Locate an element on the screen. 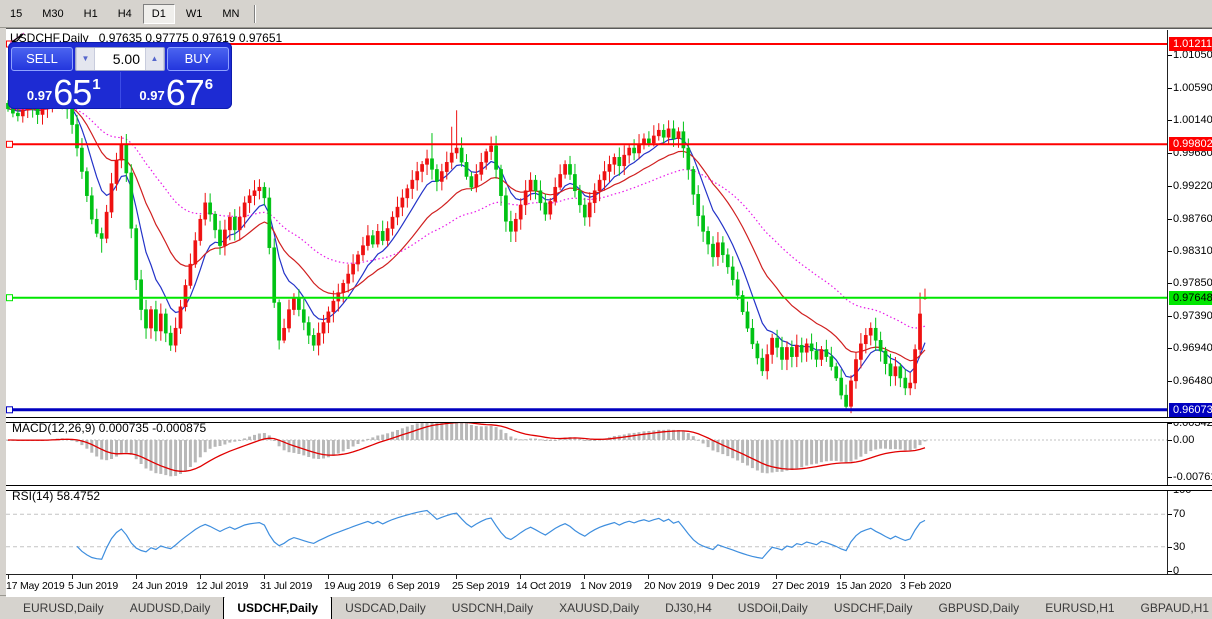 Image resolution: width=1212 pixels, height=619 pixels. tab-xauusd-daily: XAUUSD,Daily is located at coordinates (599, 607).